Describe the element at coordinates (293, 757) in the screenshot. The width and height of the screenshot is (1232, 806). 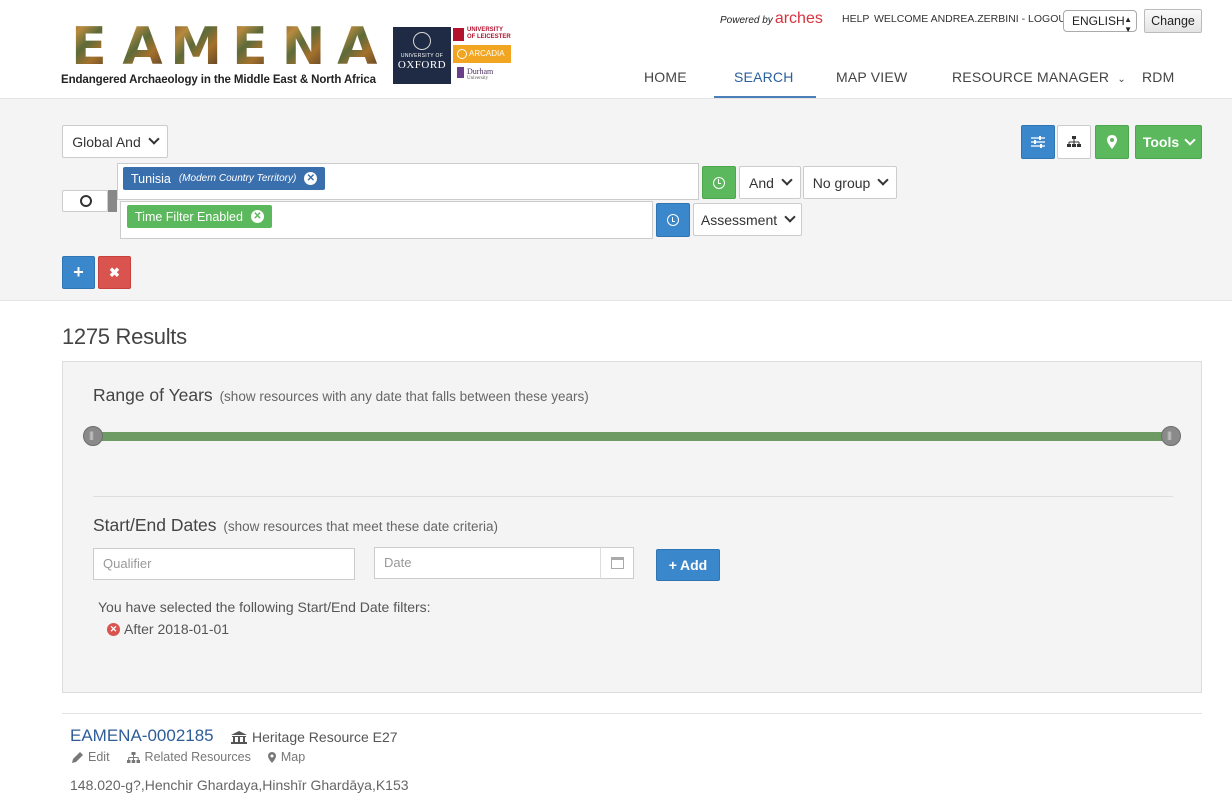
I see `map-label: Map` at that location.